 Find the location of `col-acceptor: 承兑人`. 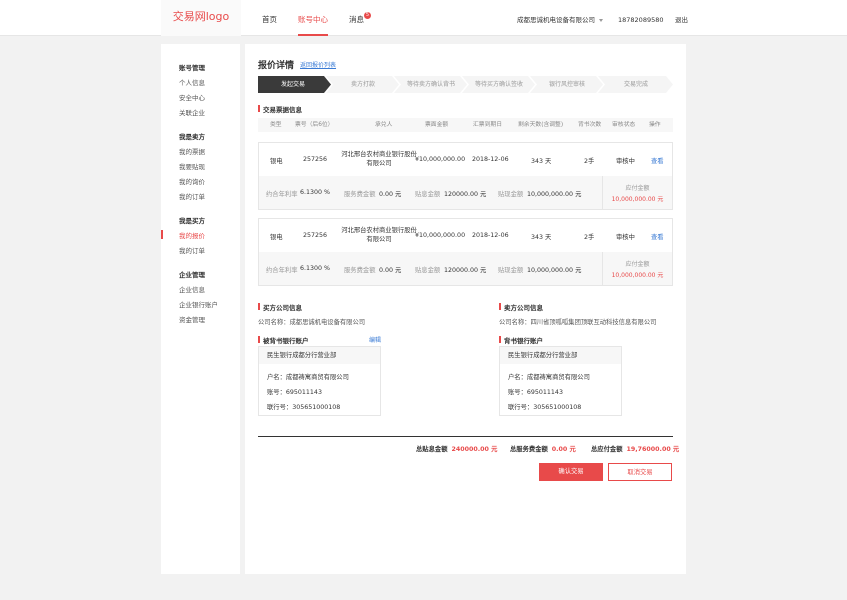

col-acceptor: 承兑人 is located at coordinates (384, 125).